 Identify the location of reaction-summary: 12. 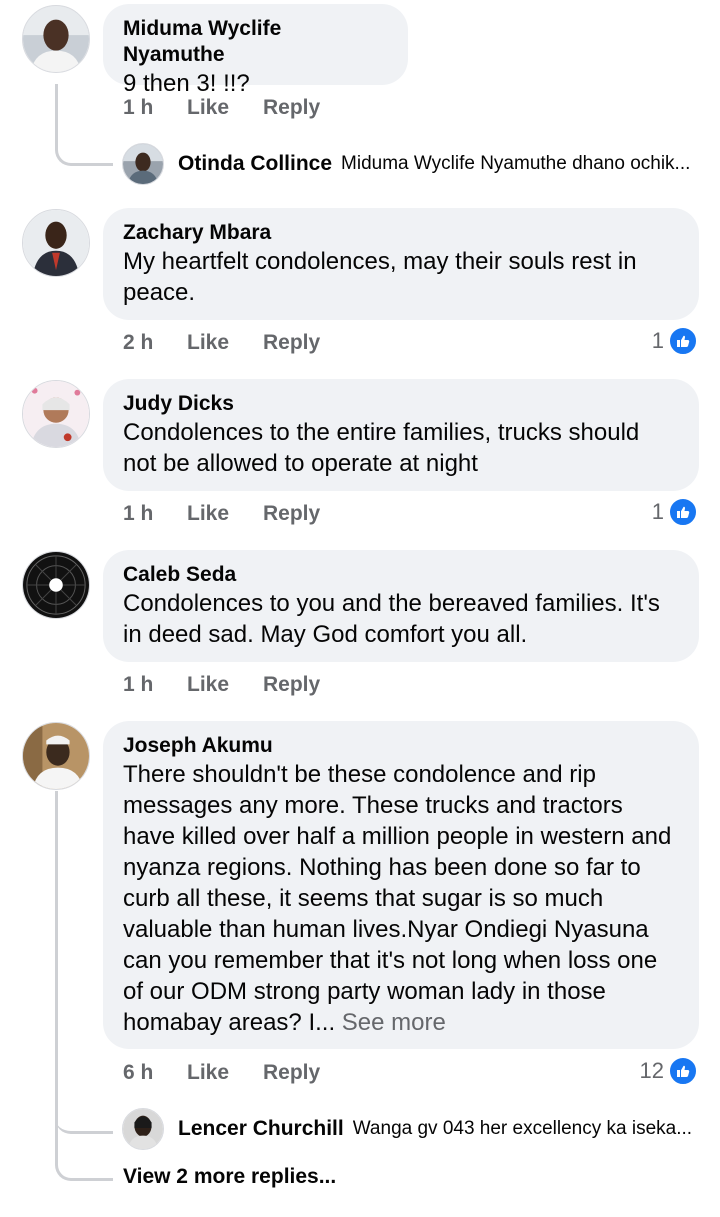
(669, 1071).